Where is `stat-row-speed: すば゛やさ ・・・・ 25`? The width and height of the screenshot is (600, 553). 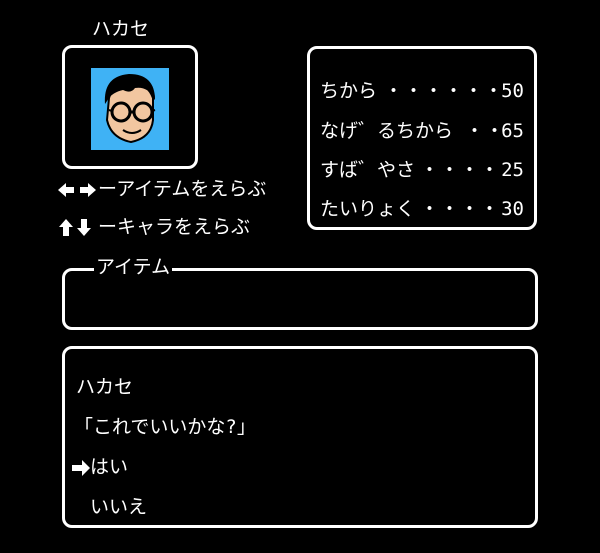 stat-row-speed: すば゛やさ ・・・・ 25 is located at coordinates (422, 170).